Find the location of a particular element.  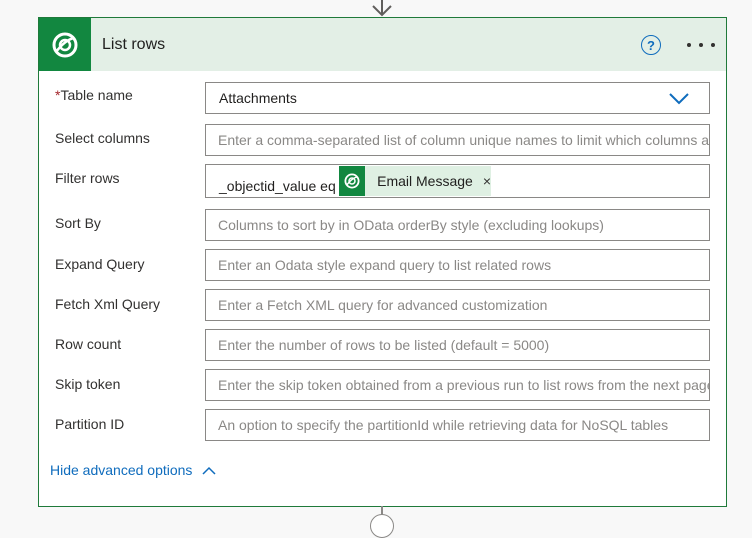

help-icon: ? is located at coordinates (651, 45).